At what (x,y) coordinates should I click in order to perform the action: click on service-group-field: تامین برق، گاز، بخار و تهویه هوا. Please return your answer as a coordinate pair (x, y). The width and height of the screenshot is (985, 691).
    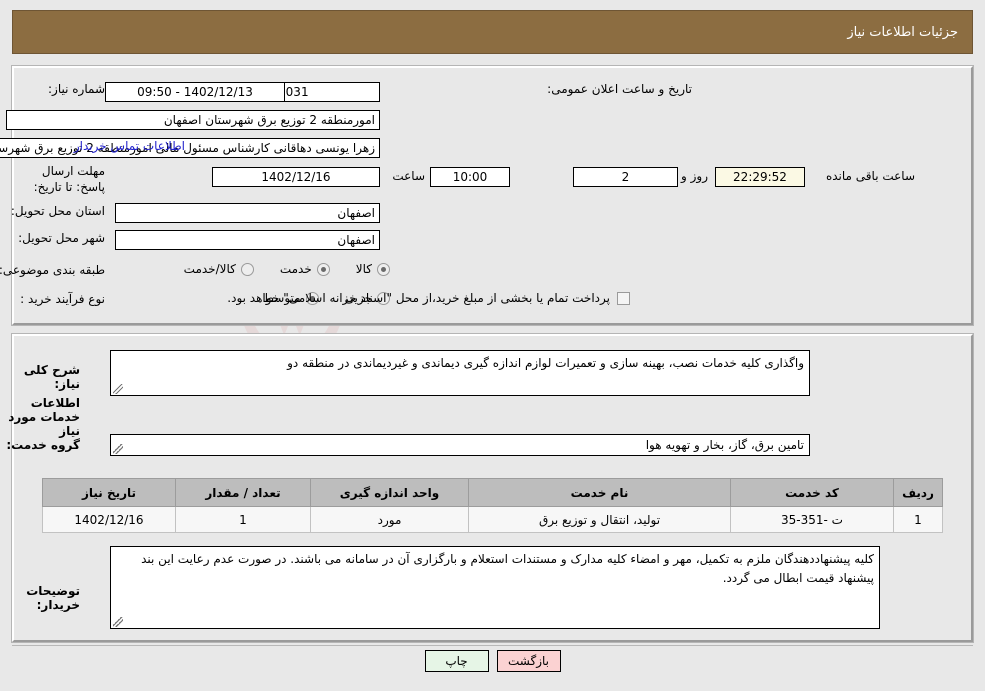
    Looking at the image, I should click on (460, 445).